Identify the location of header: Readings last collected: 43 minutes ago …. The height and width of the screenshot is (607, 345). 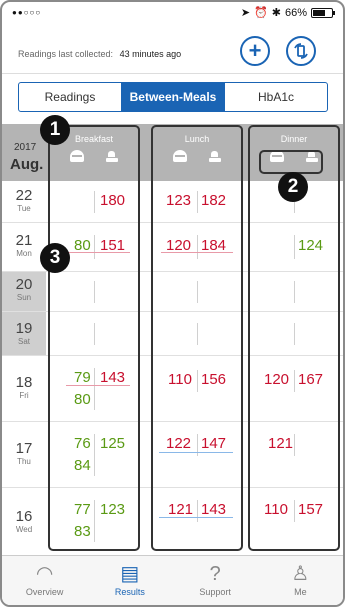
(172, 49).